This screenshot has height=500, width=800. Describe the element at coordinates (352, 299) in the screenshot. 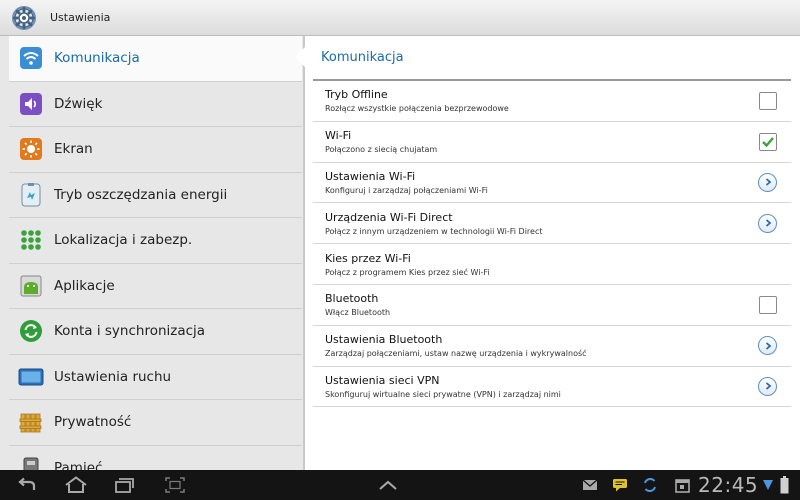

I see `setting-title: Bluetooth` at that location.